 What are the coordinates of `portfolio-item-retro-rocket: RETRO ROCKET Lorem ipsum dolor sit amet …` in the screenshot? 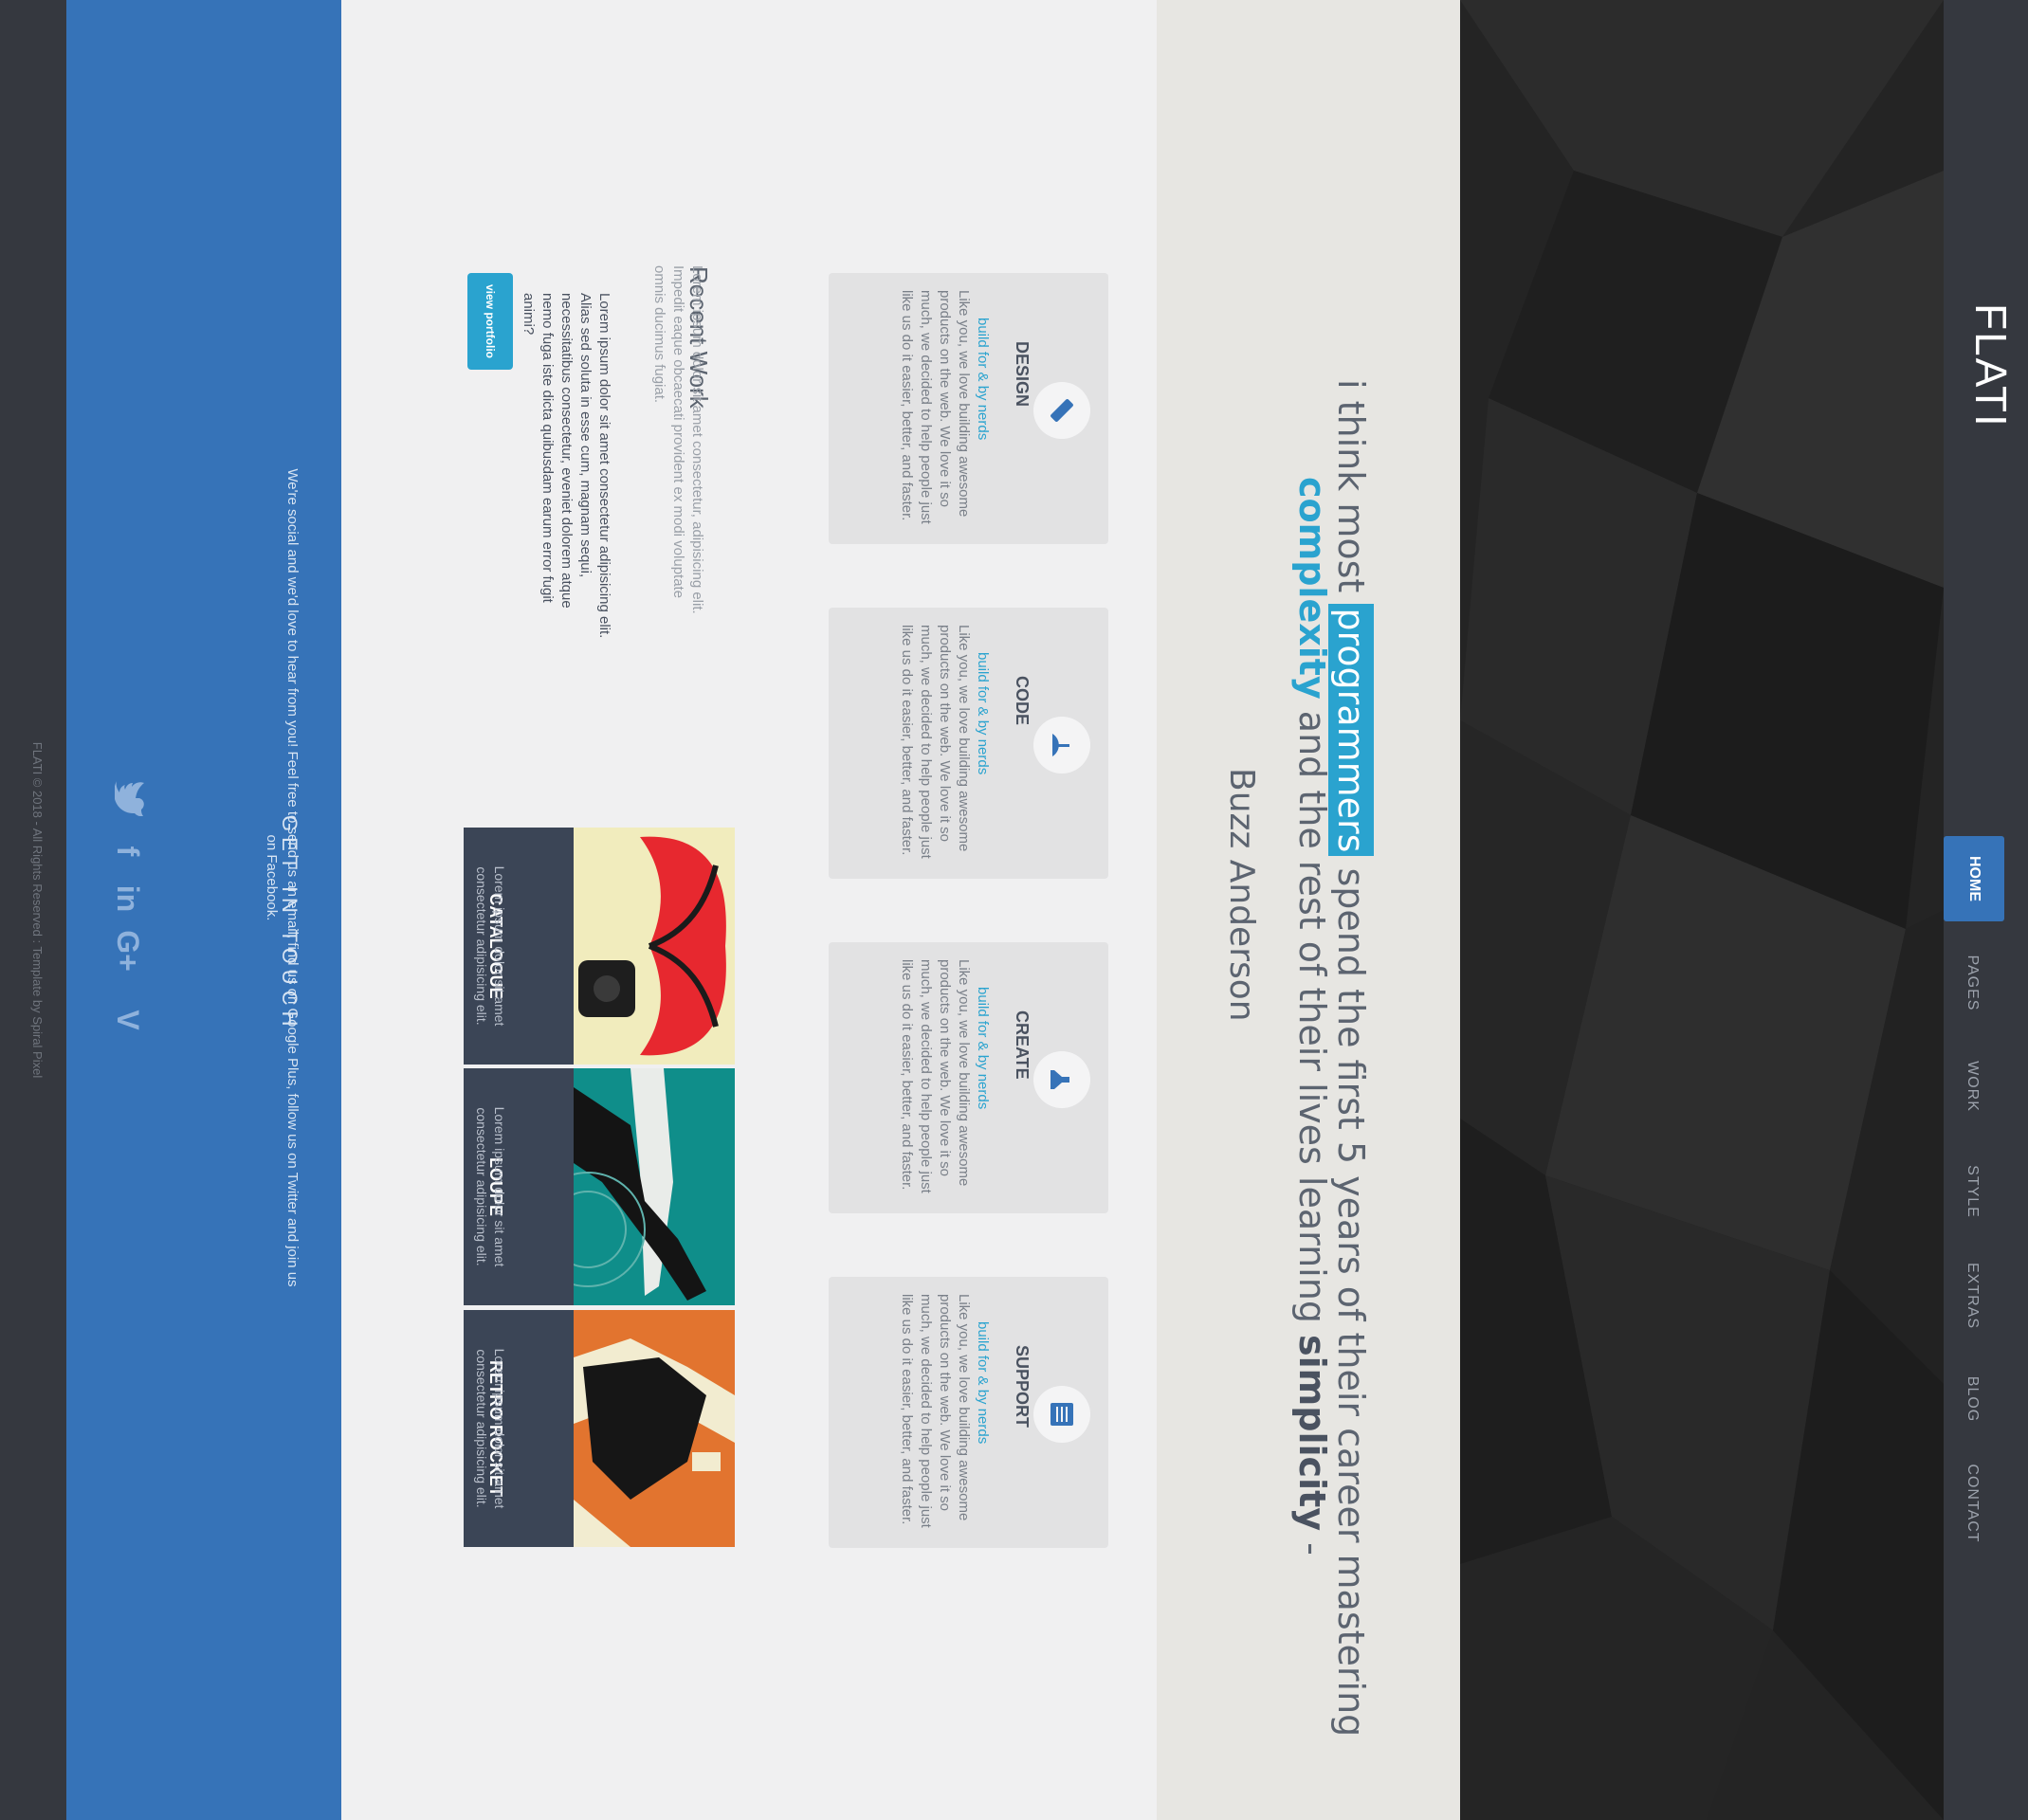 It's located at (599, 1428).